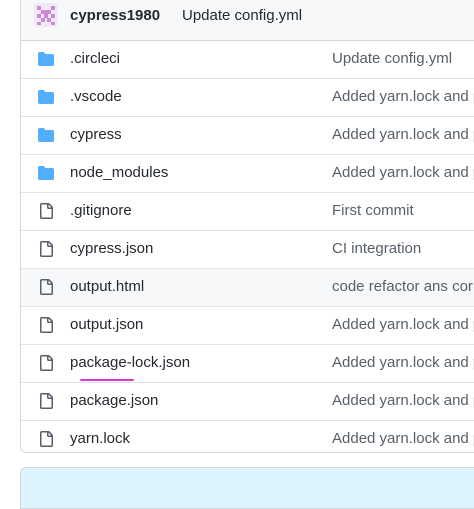  Describe the element at coordinates (114, 400) in the screenshot. I see `file-name-link: package.json` at that location.